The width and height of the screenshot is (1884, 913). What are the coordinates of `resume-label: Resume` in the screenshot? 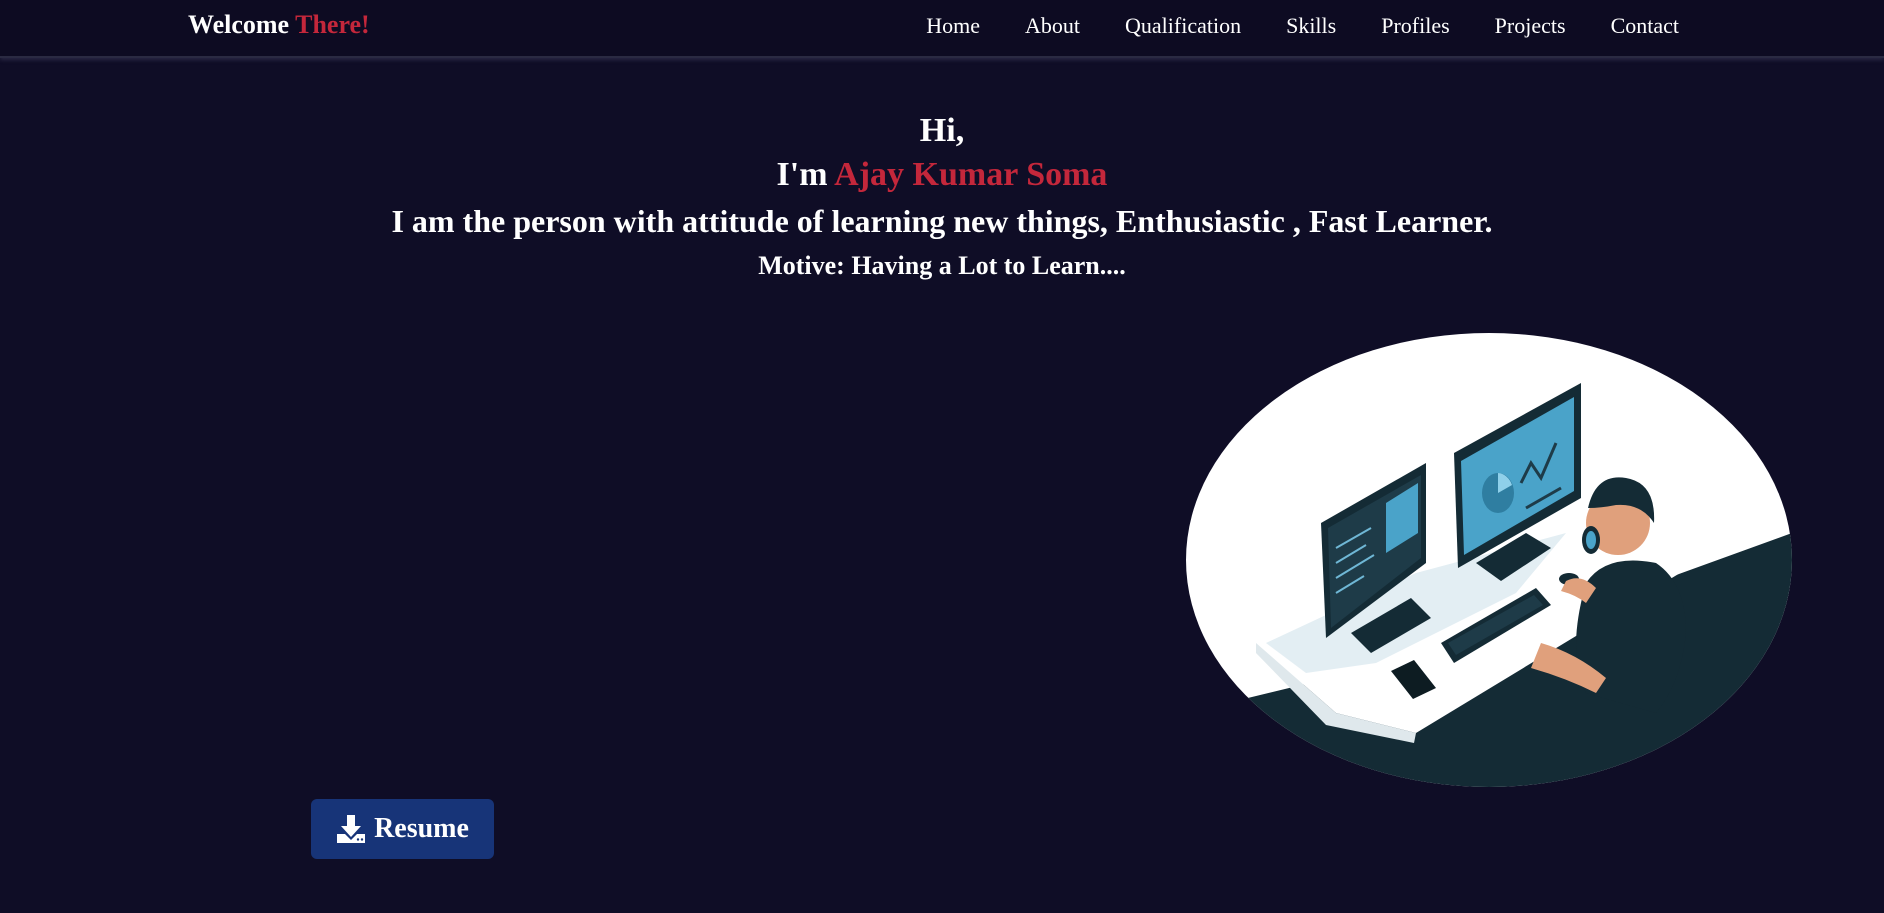 It's located at (421, 828).